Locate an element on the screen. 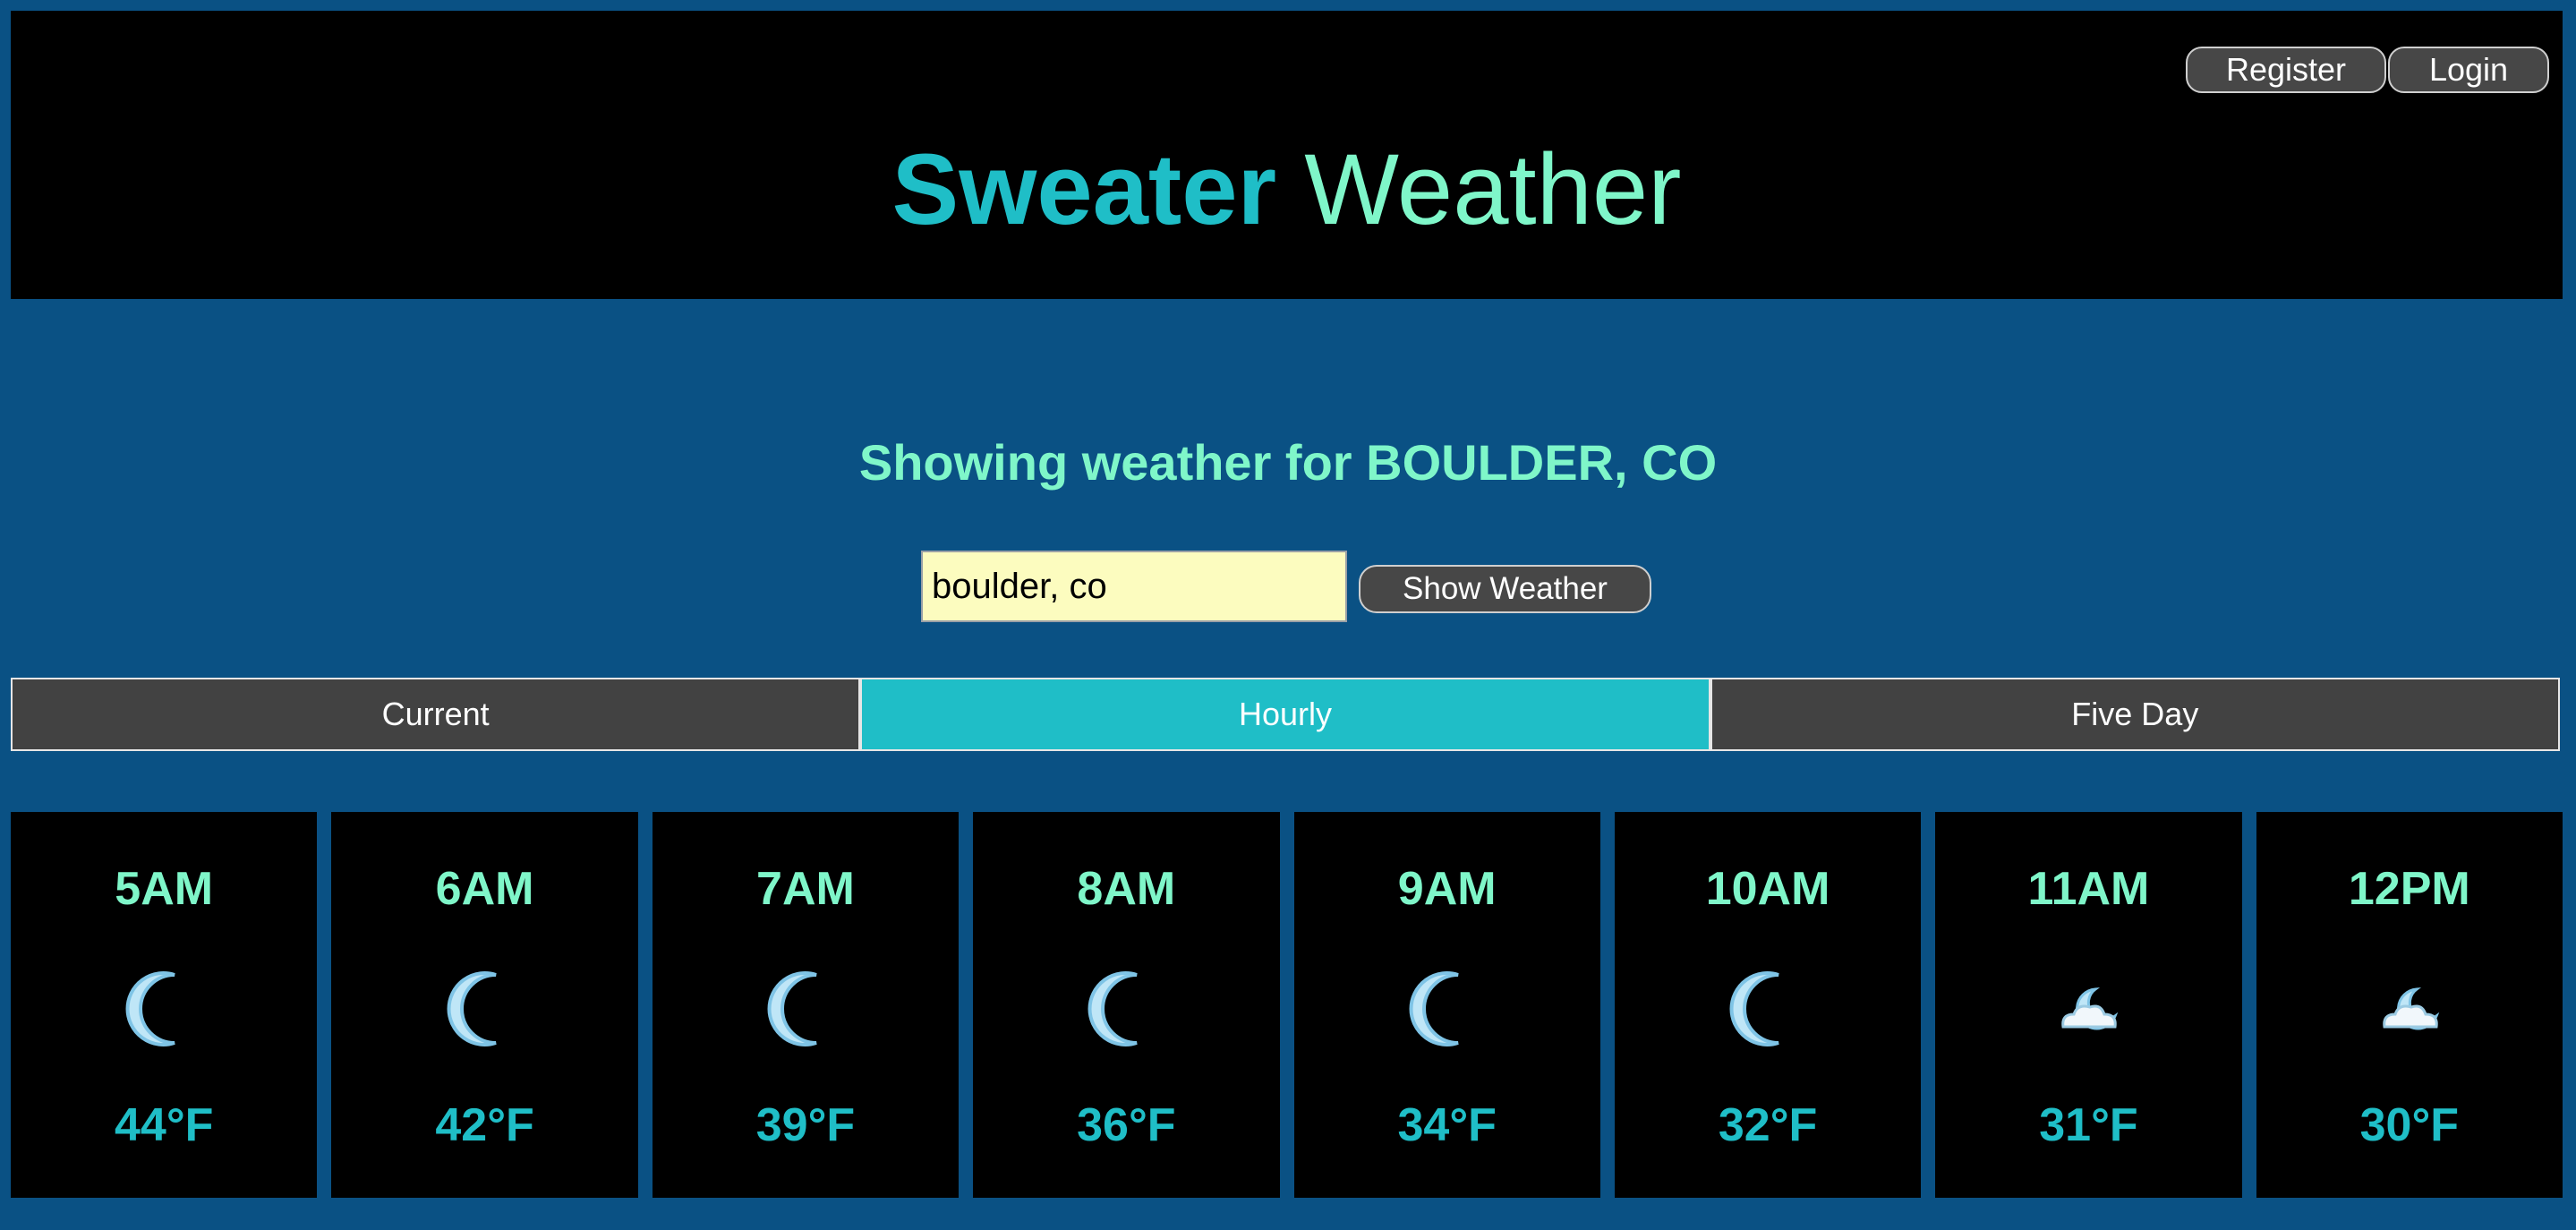 This screenshot has width=2576, height=1230. hour-temperature: 36°F is located at coordinates (1126, 1125).